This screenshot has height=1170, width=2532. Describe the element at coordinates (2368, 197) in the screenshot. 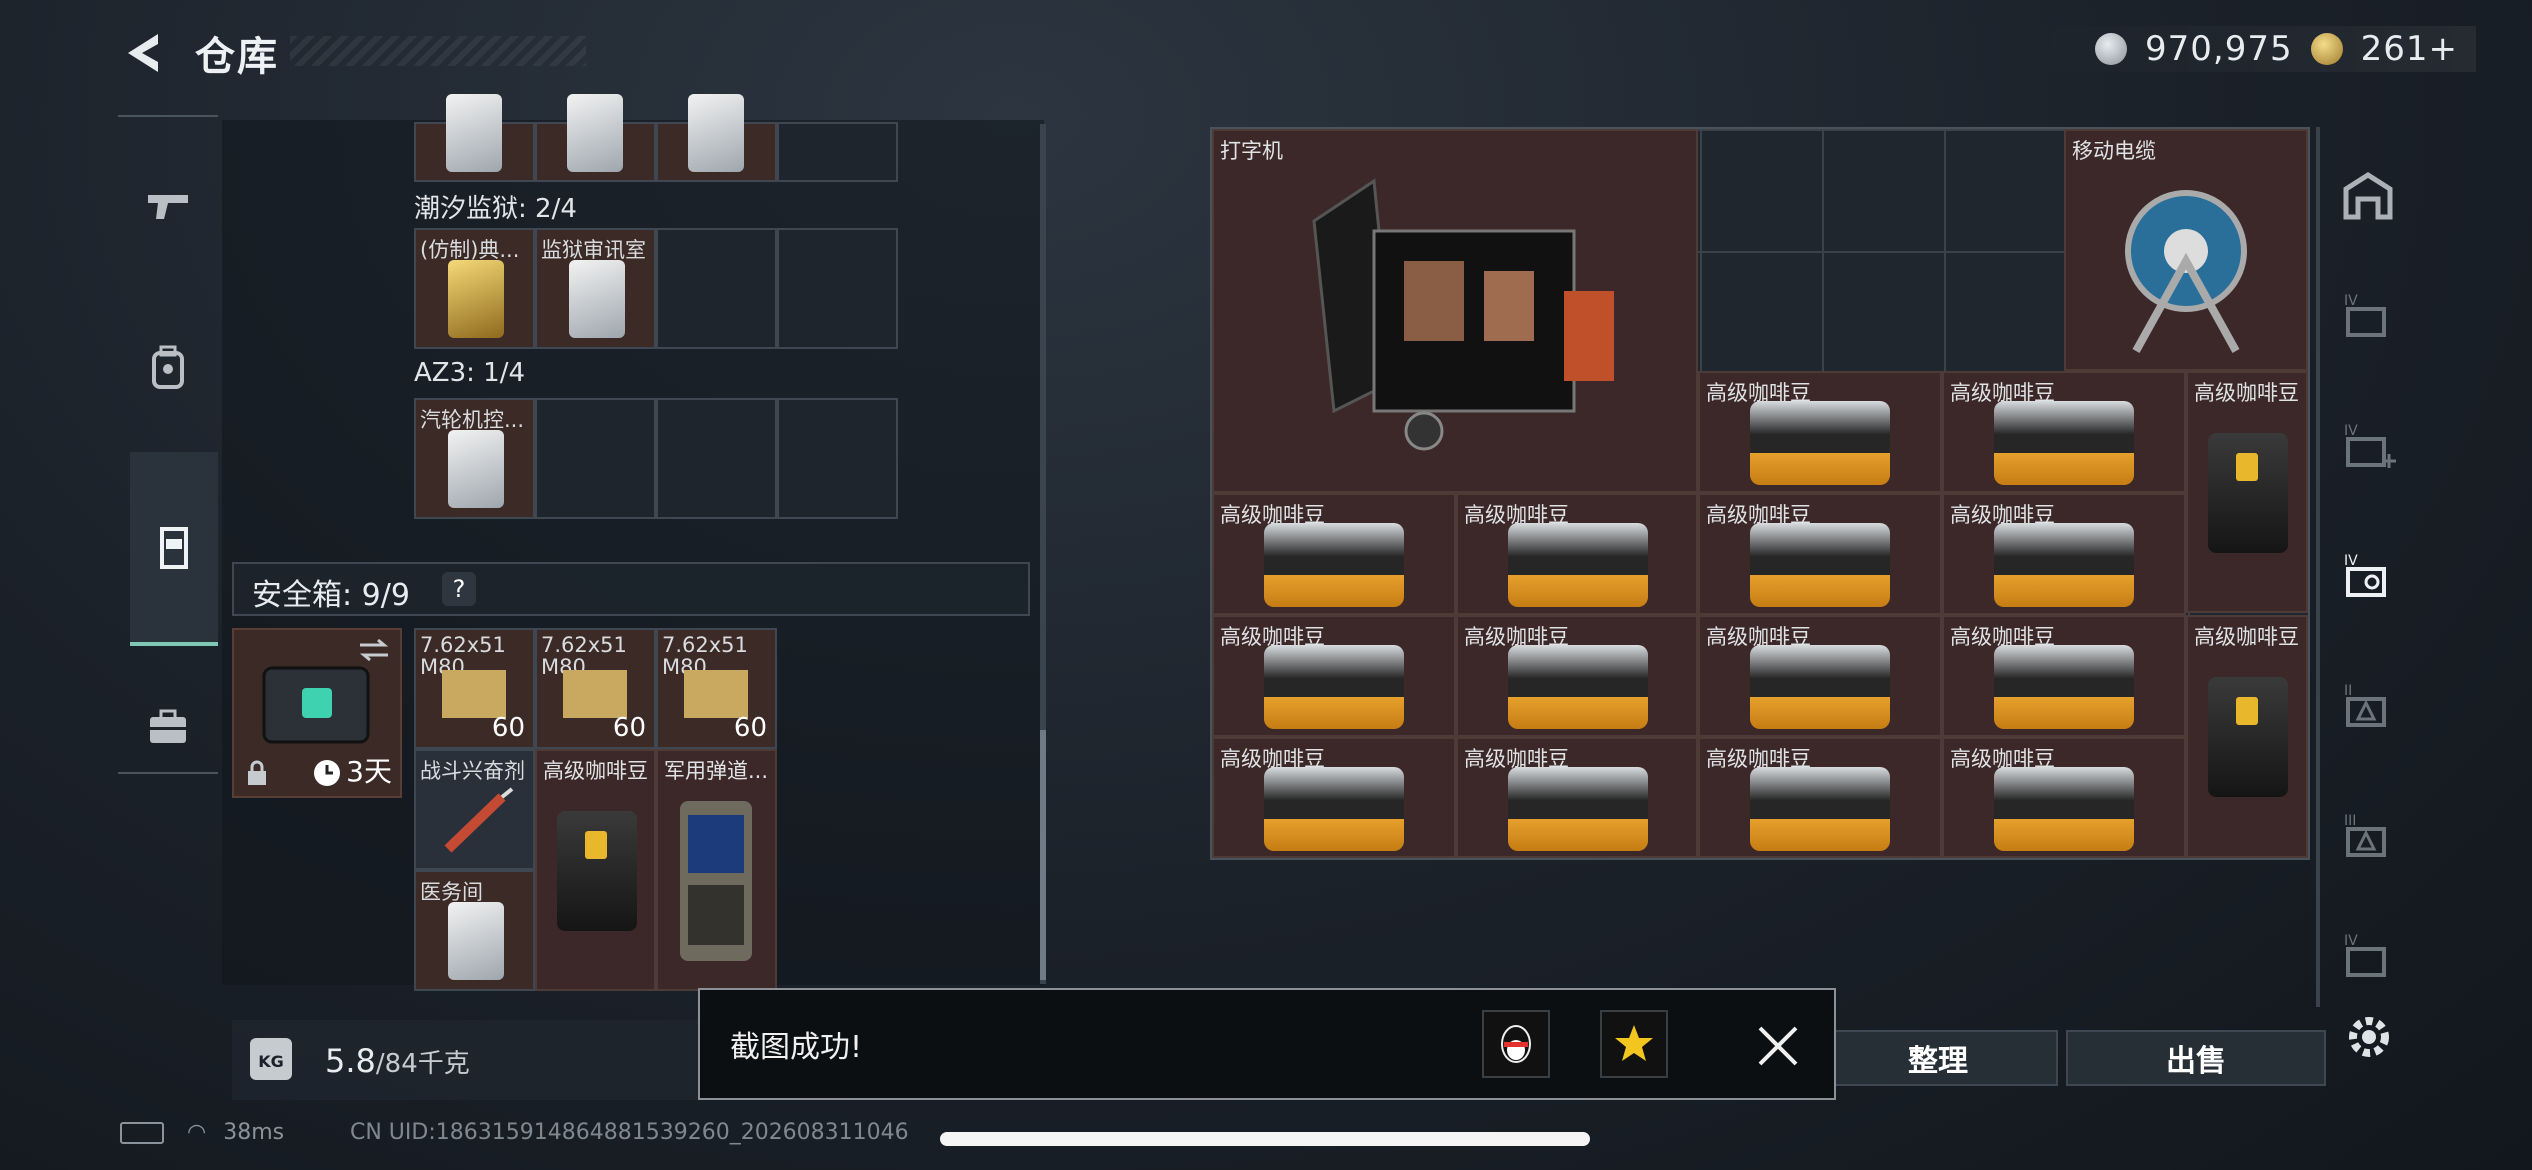

I see `home-stash-icon` at that location.